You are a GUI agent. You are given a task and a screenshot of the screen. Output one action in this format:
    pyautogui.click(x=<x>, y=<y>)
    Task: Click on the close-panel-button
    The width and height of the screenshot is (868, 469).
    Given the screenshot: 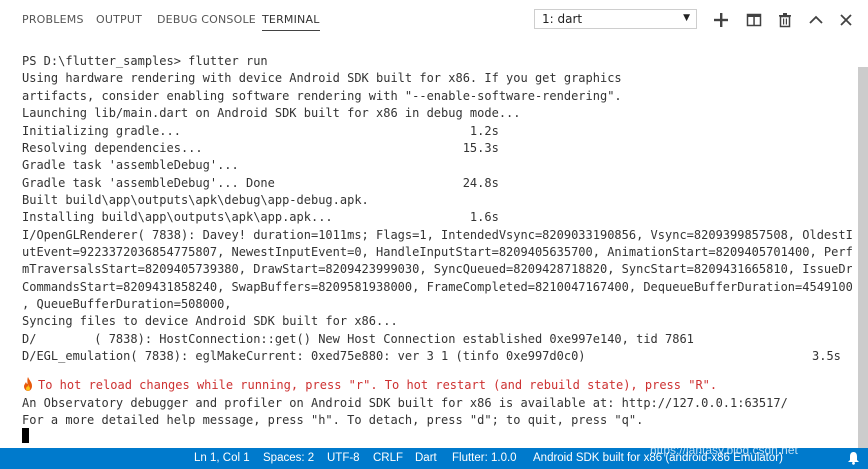 What is the action you would take?
    pyautogui.click(x=846, y=20)
    